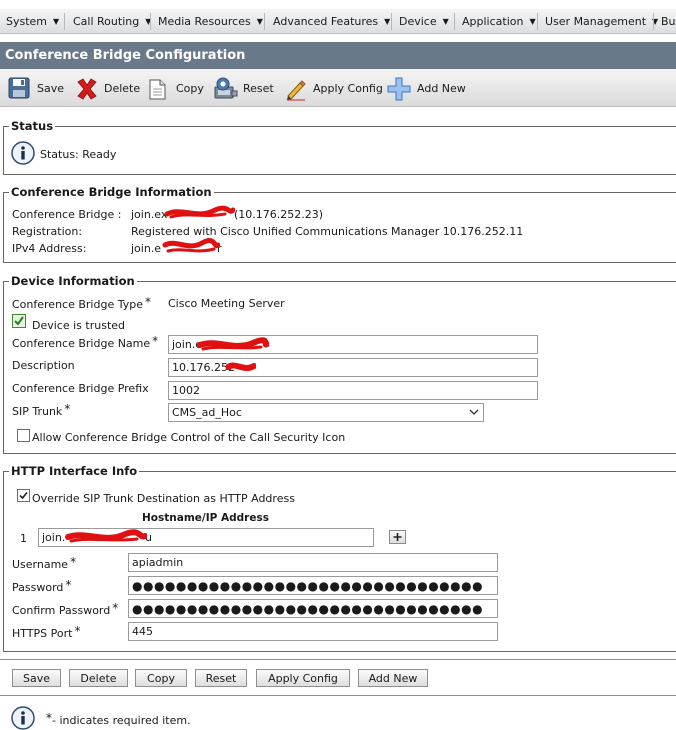 This screenshot has height=730, width=676. I want to click on sip-trunk-selected-value: CMS_ad_Hoc, so click(207, 412).